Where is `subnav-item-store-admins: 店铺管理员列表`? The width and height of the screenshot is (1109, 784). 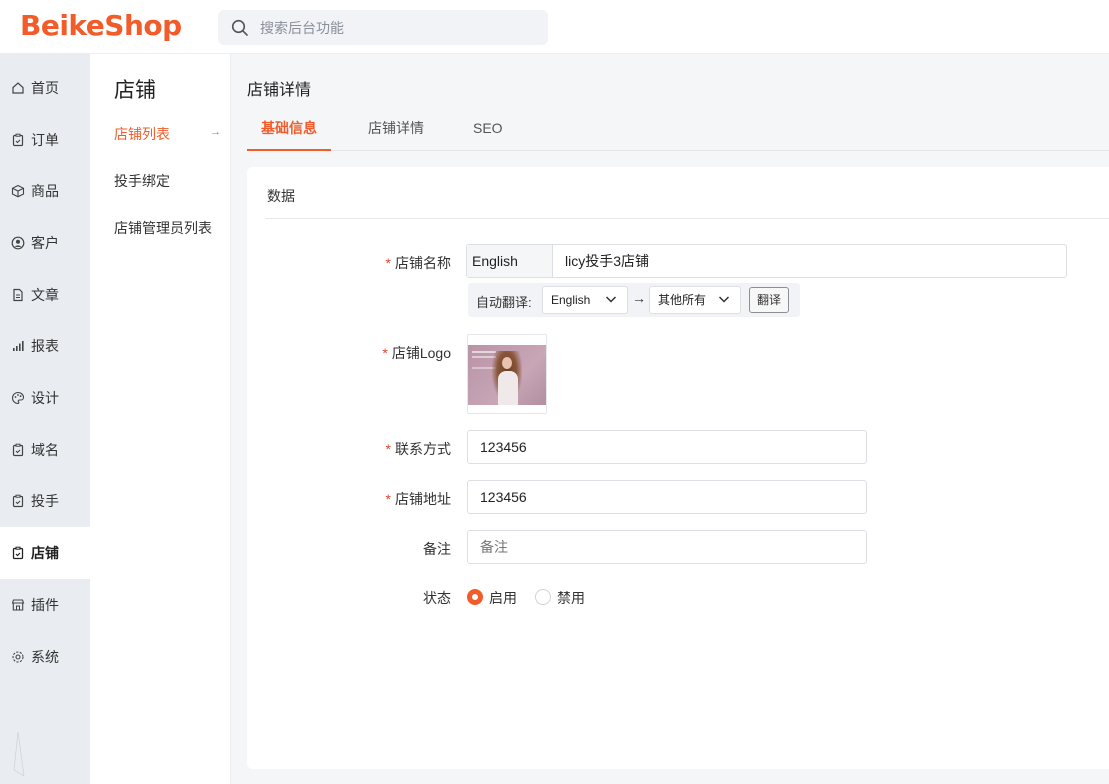
subnav-item-store-admins: 店铺管理员列表 is located at coordinates (163, 228).